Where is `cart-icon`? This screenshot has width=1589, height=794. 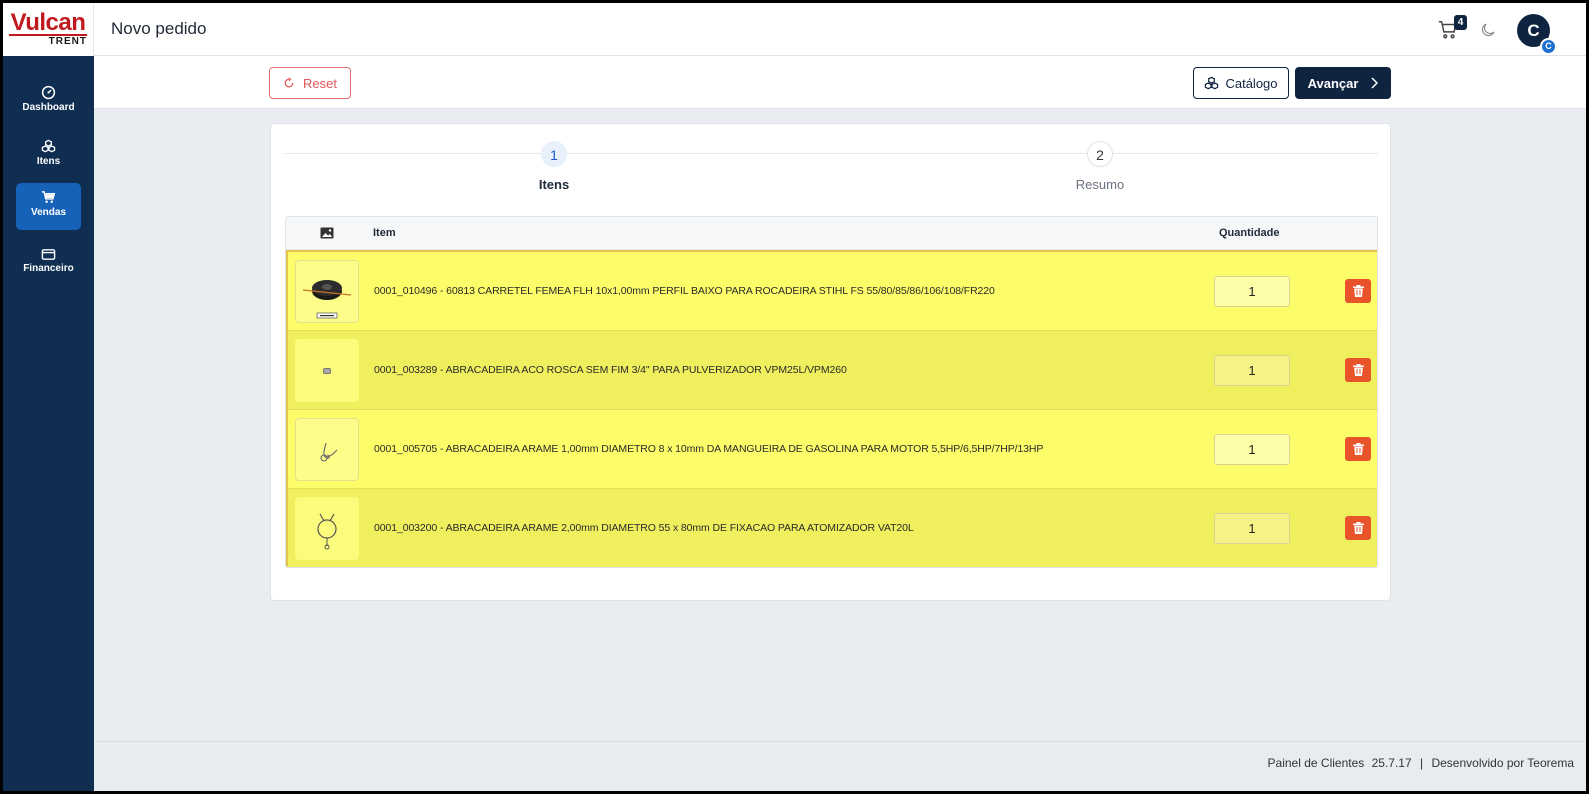 cart-icon is located at coordinates (48, 197).